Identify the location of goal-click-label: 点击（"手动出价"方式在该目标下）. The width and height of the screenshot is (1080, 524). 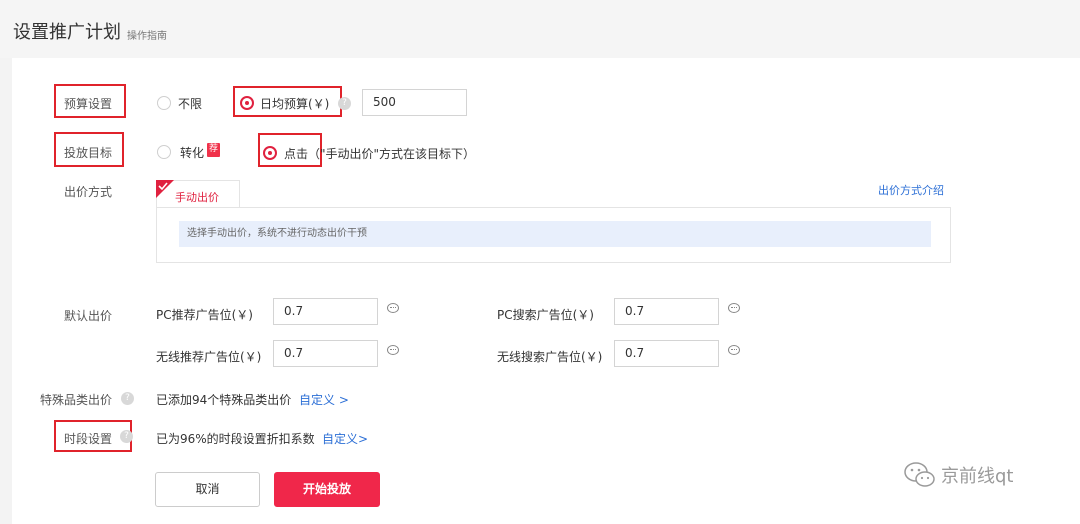
(380, 154).